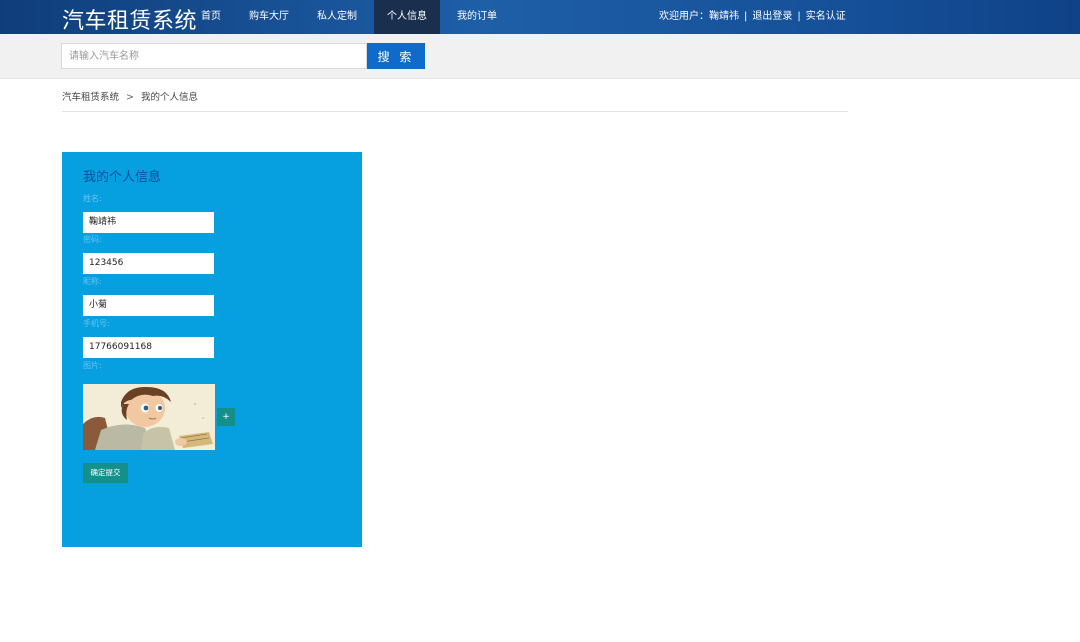  Describe the element at coordinates (214, 56) in the screenshot. I see `search-input` at that location.